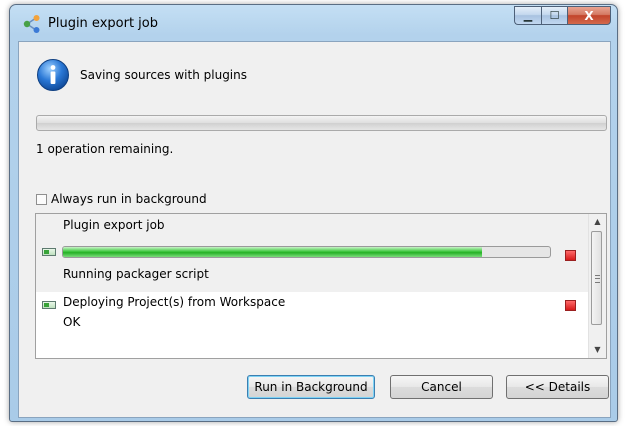 The height and width of the screenshot is (426, 625). Describe the element at coordinates (105, 149) in the screenshot. I see `remaining-operations: 1 operation remaining.` at that location.